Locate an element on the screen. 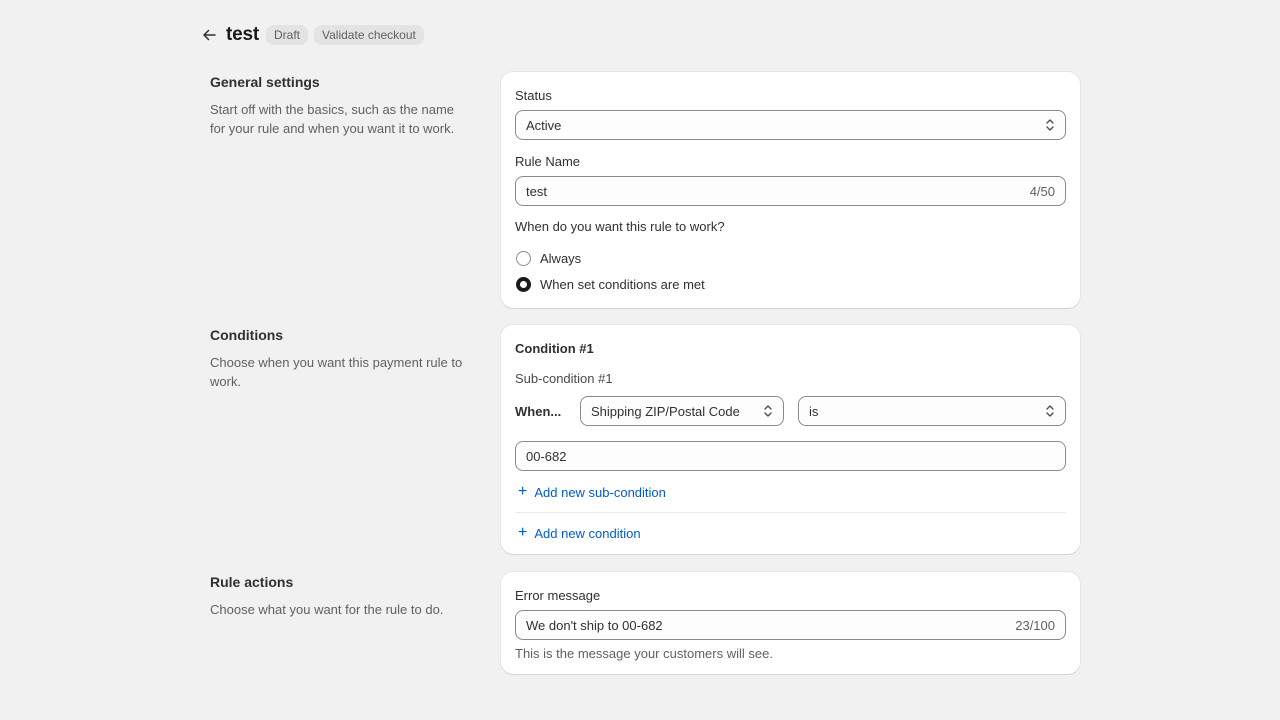  arrow-left-icon is located at coordinates (209, 35).